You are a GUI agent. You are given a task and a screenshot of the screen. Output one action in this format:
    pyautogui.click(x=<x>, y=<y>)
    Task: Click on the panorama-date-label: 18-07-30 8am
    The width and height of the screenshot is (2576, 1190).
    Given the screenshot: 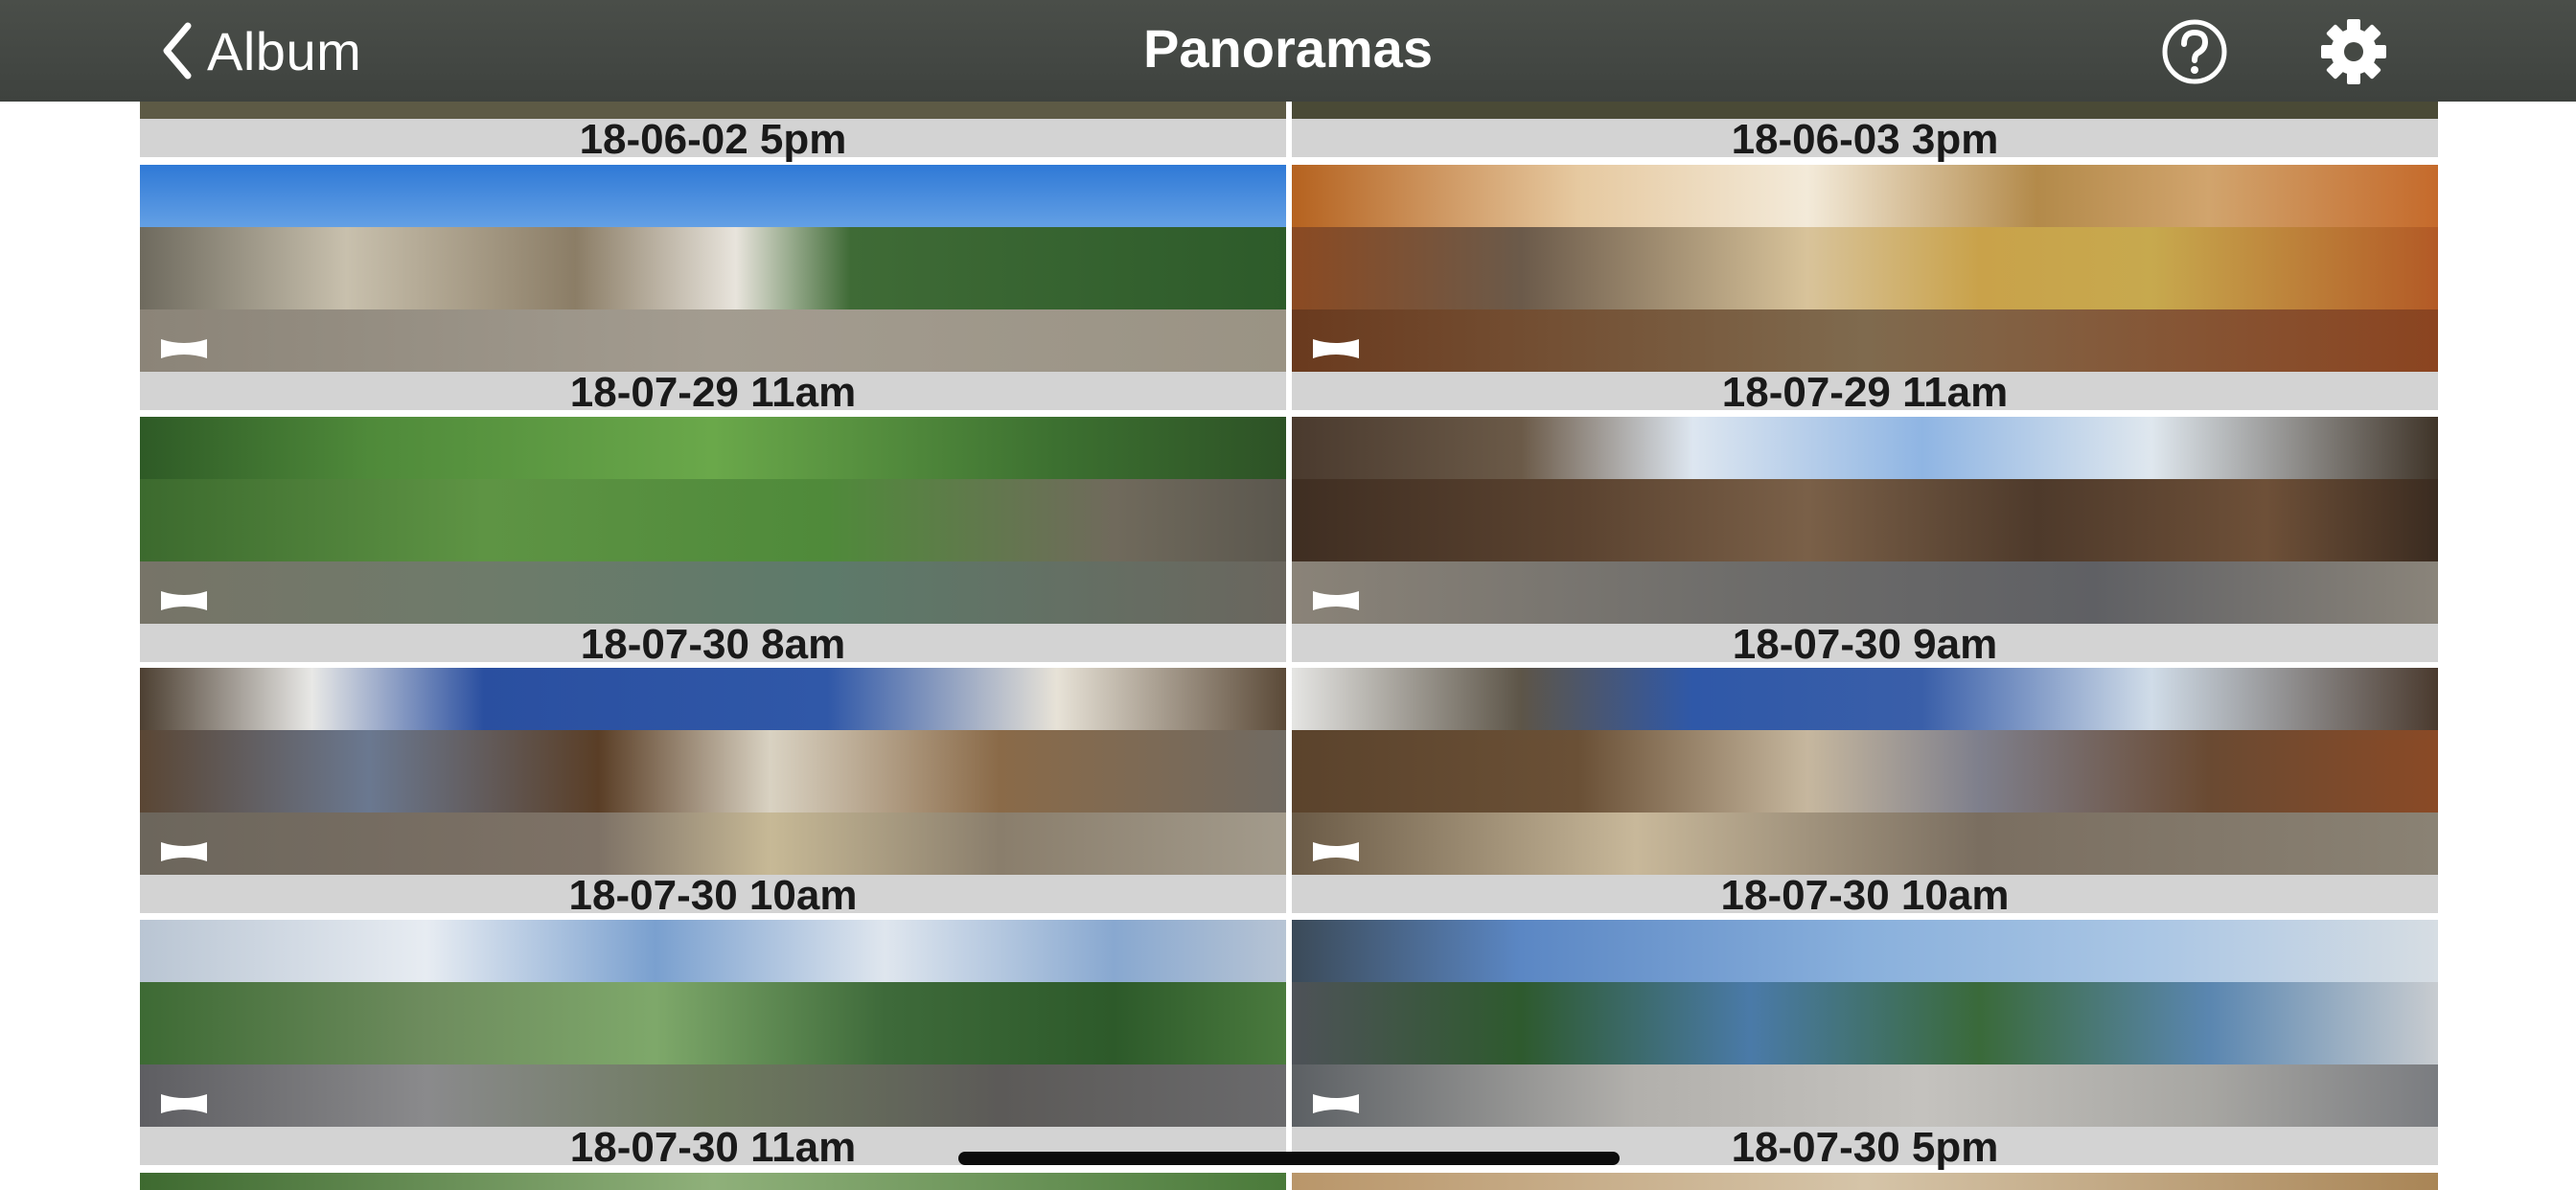 What is the action you would take?
    pyautogui.click(x=713, y=645)
    